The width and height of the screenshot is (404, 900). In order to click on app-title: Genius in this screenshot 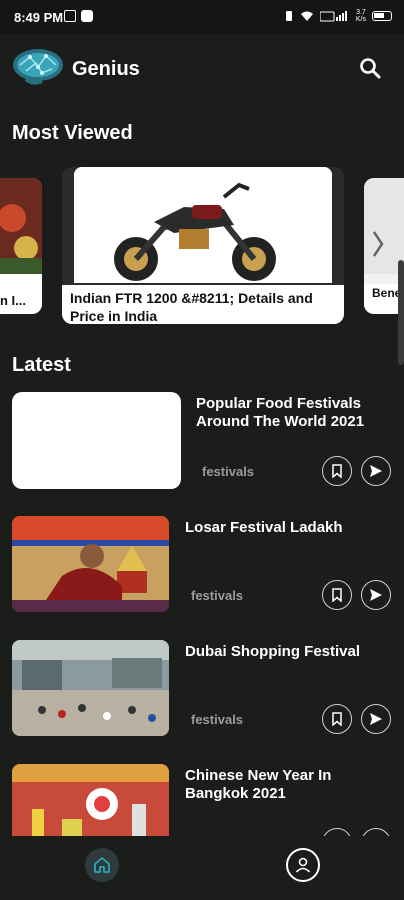, I will do `click(106, 69)`.